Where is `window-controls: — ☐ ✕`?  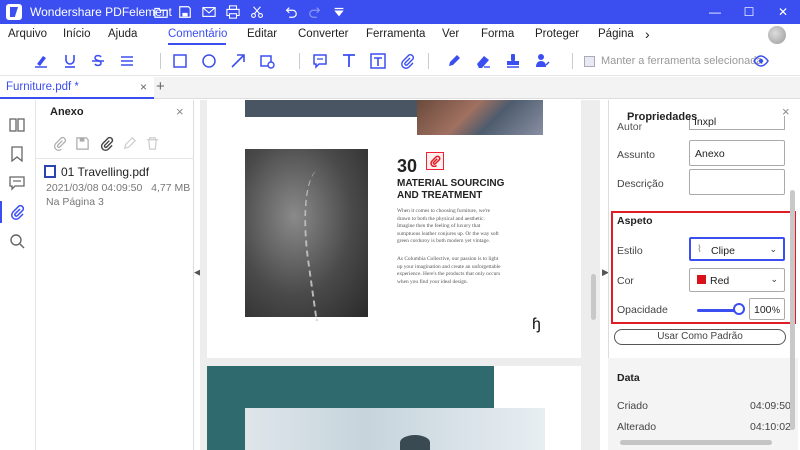 window-controls: — ☐ ✕ is located at coordinates (749, 12).